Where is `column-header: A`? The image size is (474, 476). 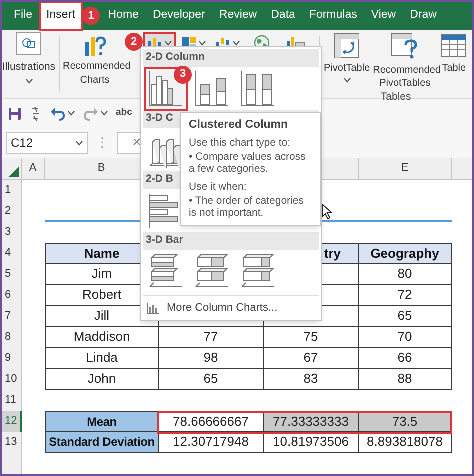
column-header: A is located at coordinates (33, 168).